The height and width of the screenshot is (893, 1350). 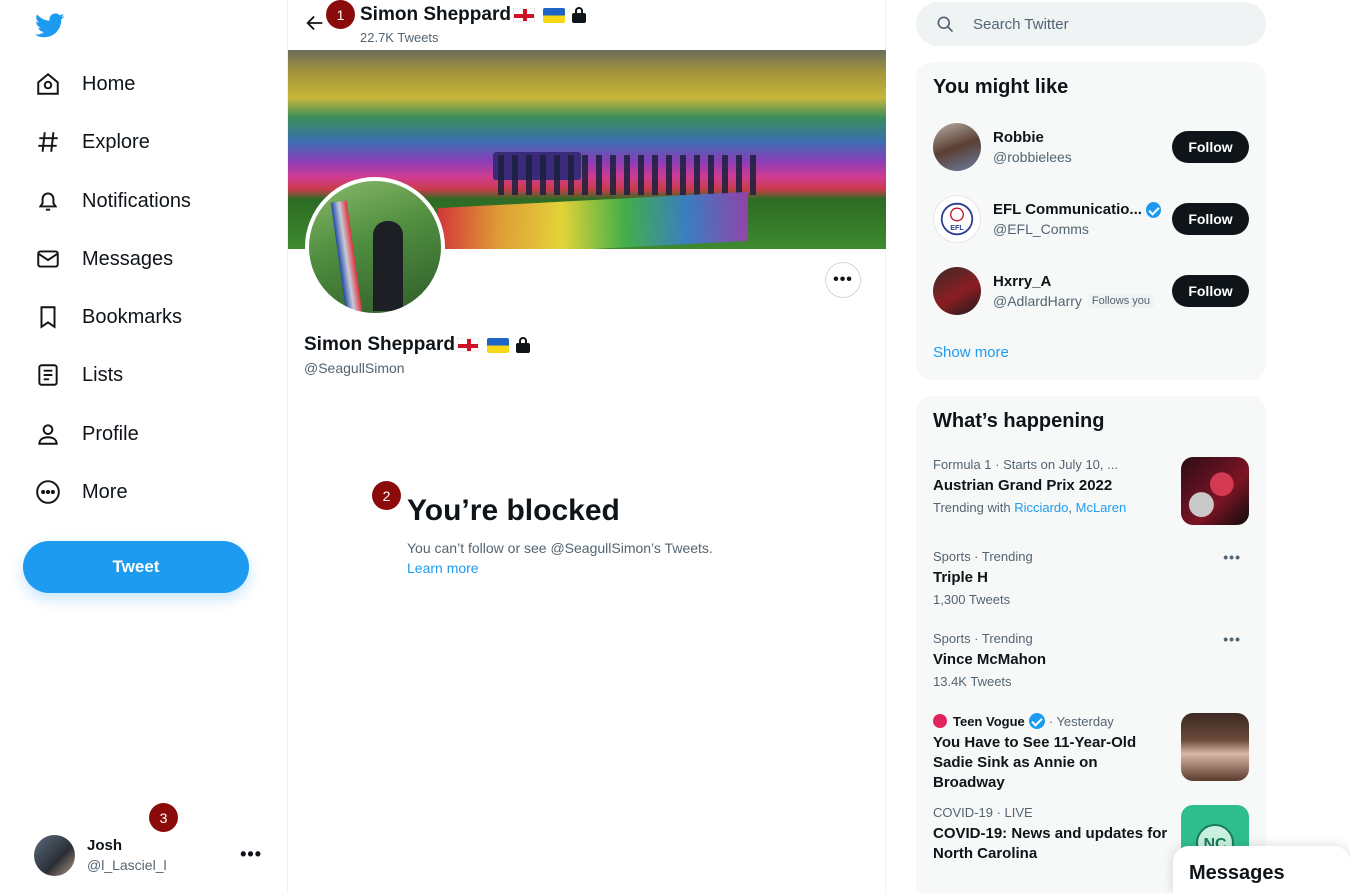 I want to click on profile-name: Simon Sheppard, so click(x=417, y=345).